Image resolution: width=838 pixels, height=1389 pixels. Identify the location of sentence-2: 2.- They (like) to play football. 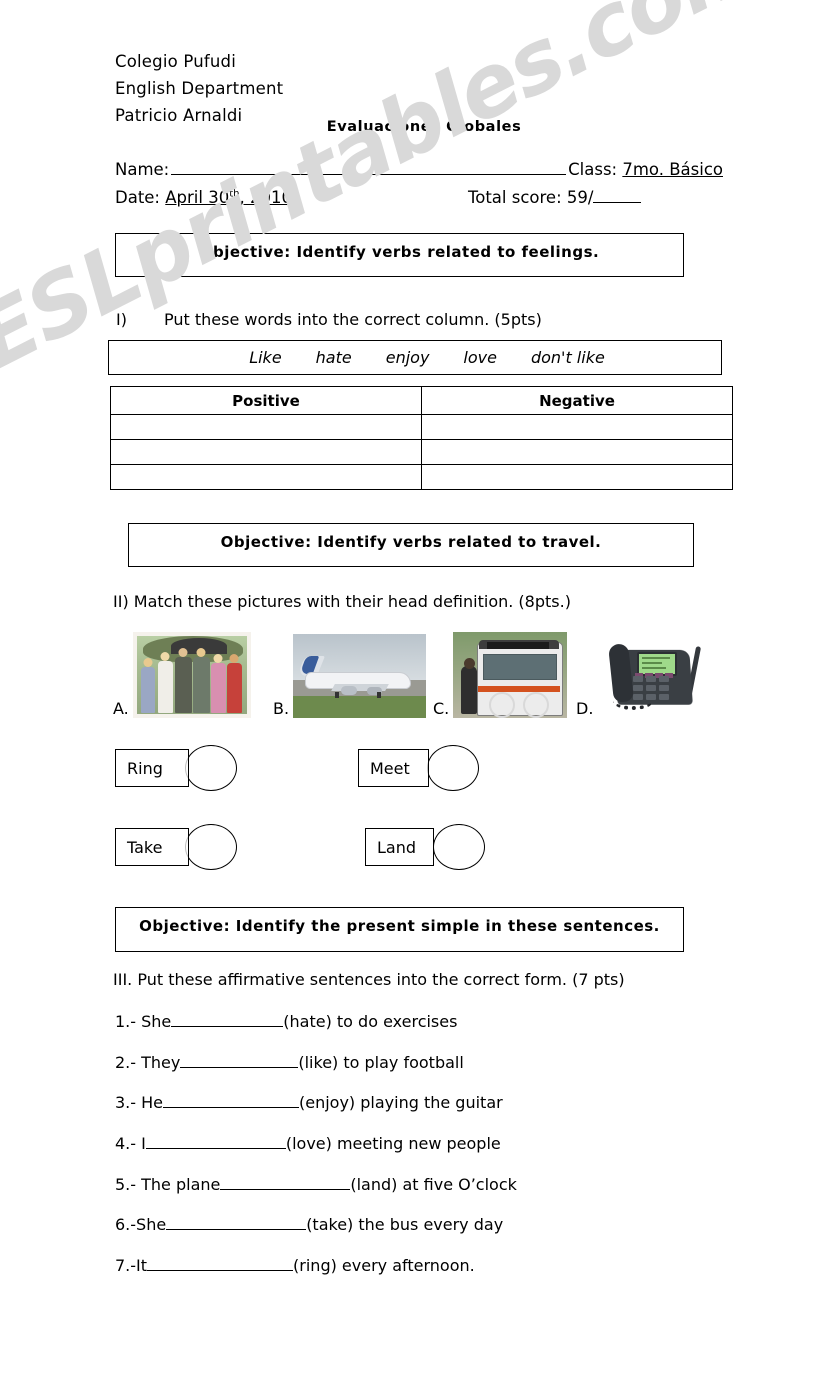
(289, 1062).